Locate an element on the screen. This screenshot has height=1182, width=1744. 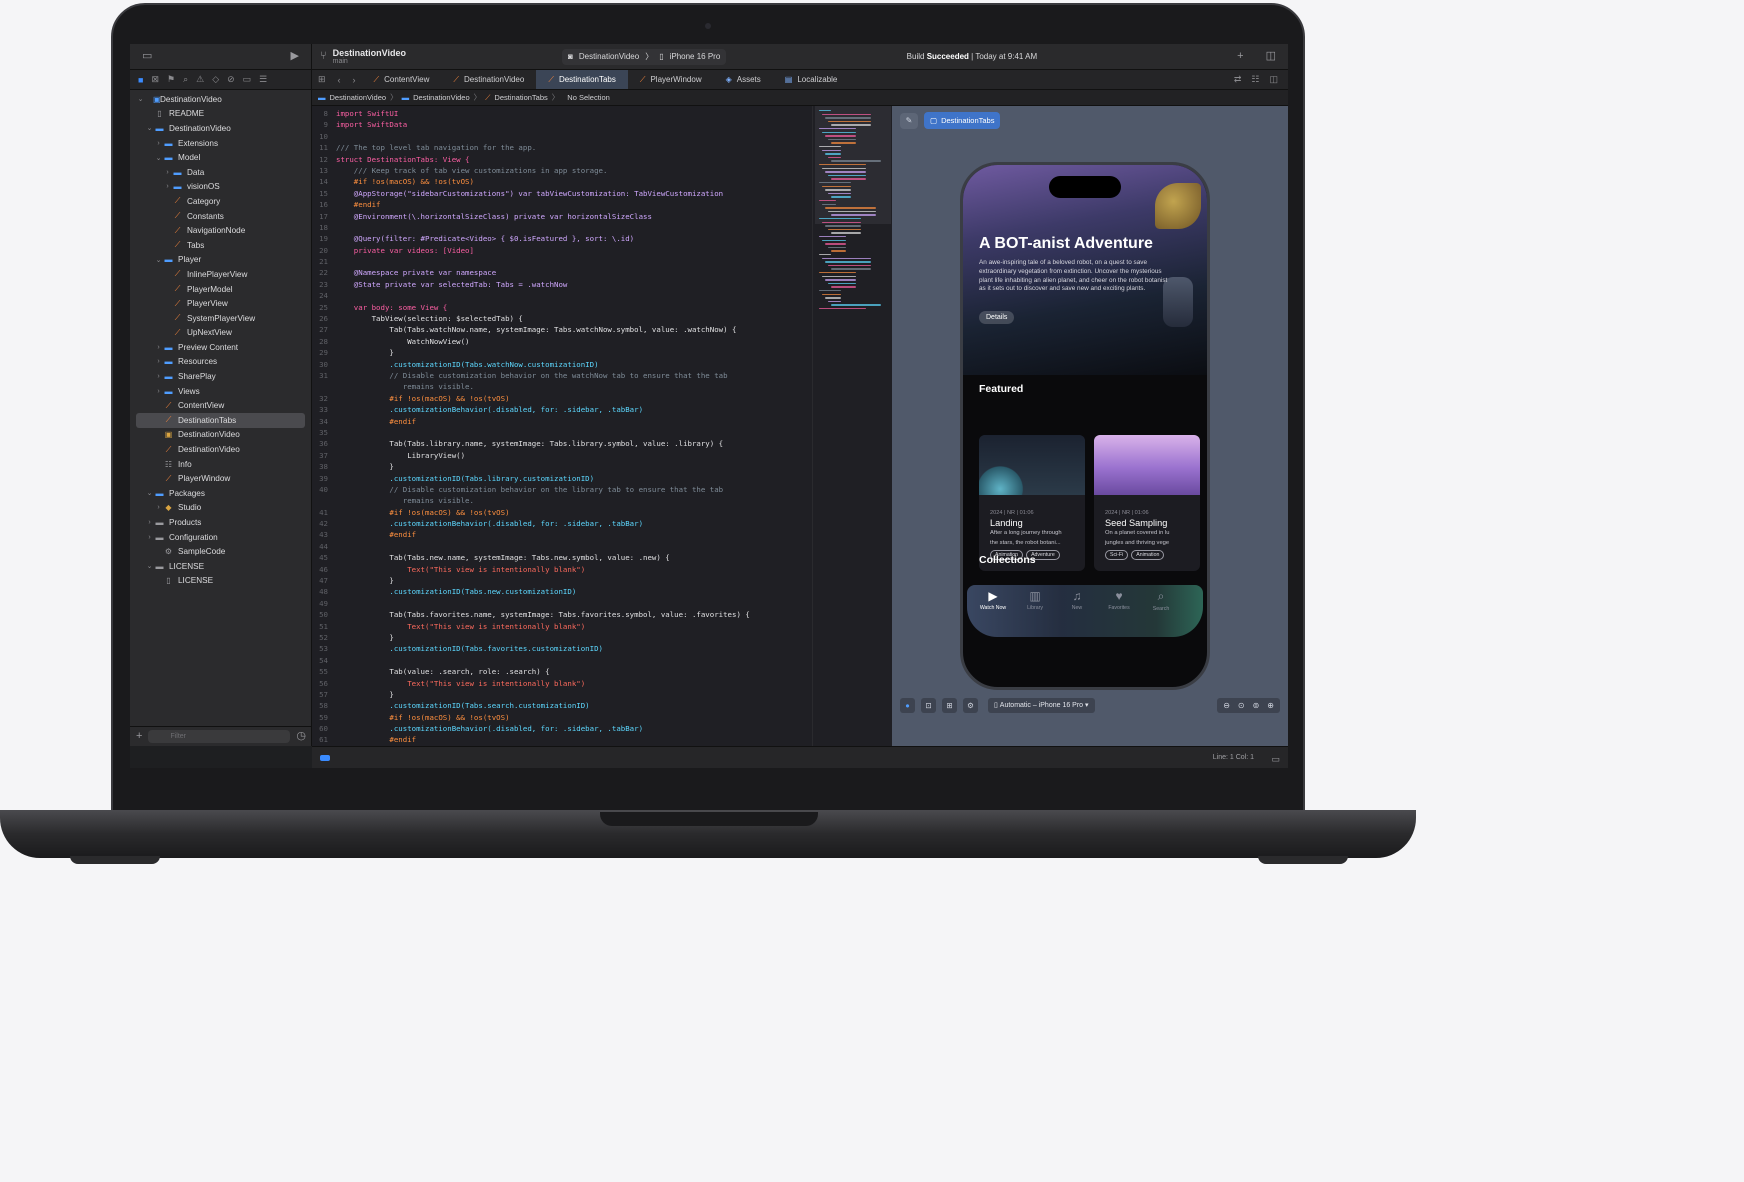
sidebar-toggle-icon: ▭ is located at coordinates (147, 56).